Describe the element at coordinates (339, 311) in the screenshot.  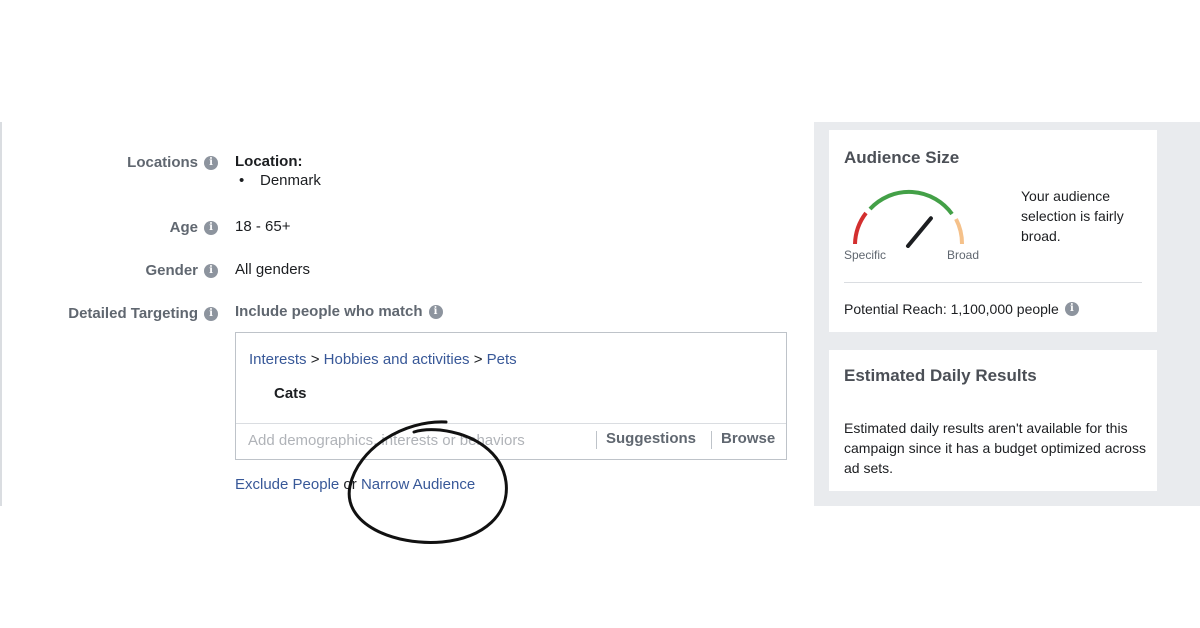
I see `include-title: Include people who match i` at that location.